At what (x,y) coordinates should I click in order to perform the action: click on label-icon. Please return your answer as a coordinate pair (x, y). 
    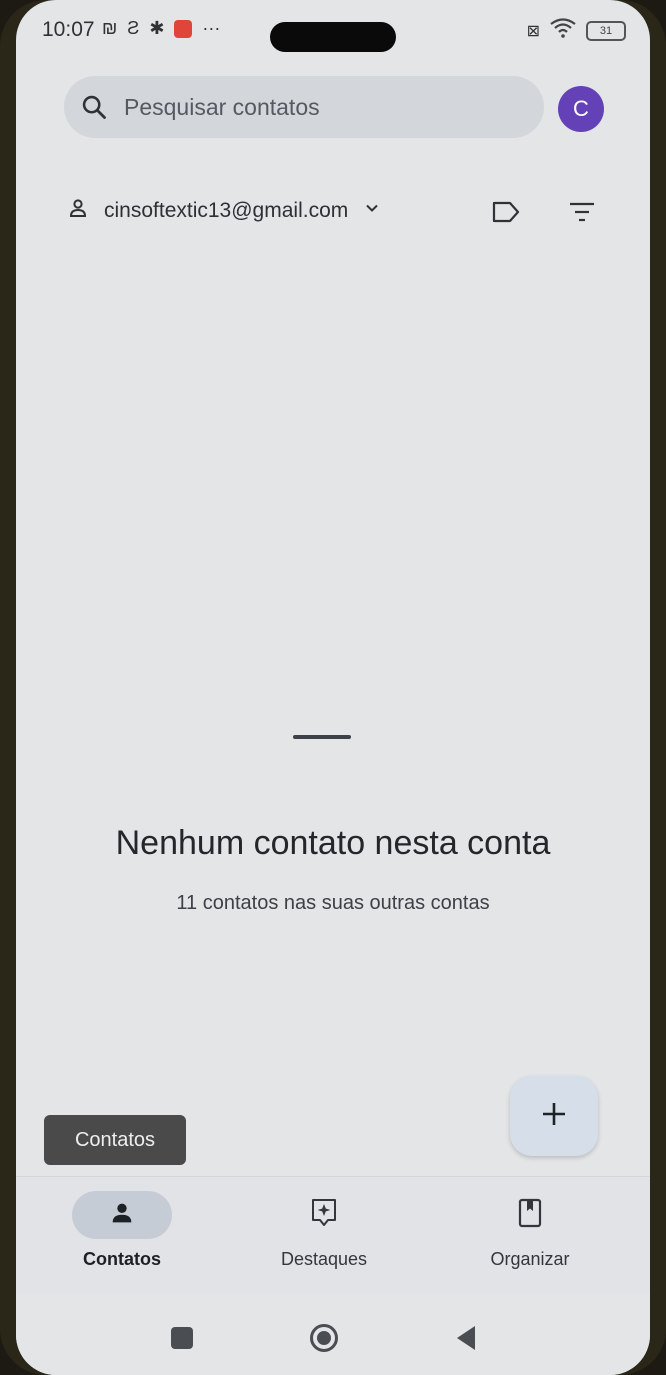
    Looking at the image, I should click on (506, 214).